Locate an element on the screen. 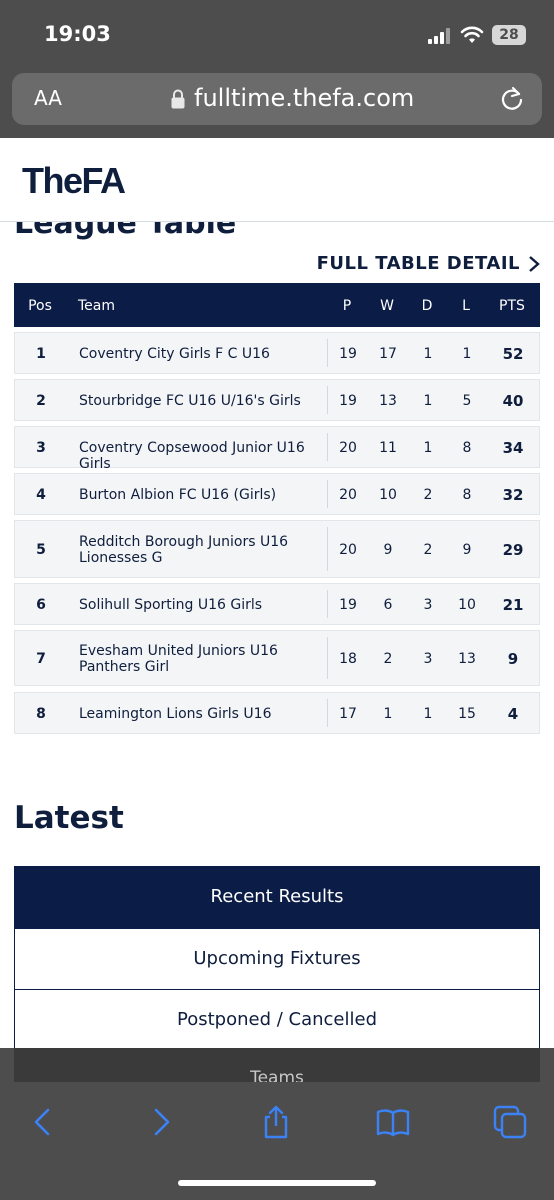 This screenshot has height=1200, width=554. row-won: 1 is located at coordinates (388, 714).